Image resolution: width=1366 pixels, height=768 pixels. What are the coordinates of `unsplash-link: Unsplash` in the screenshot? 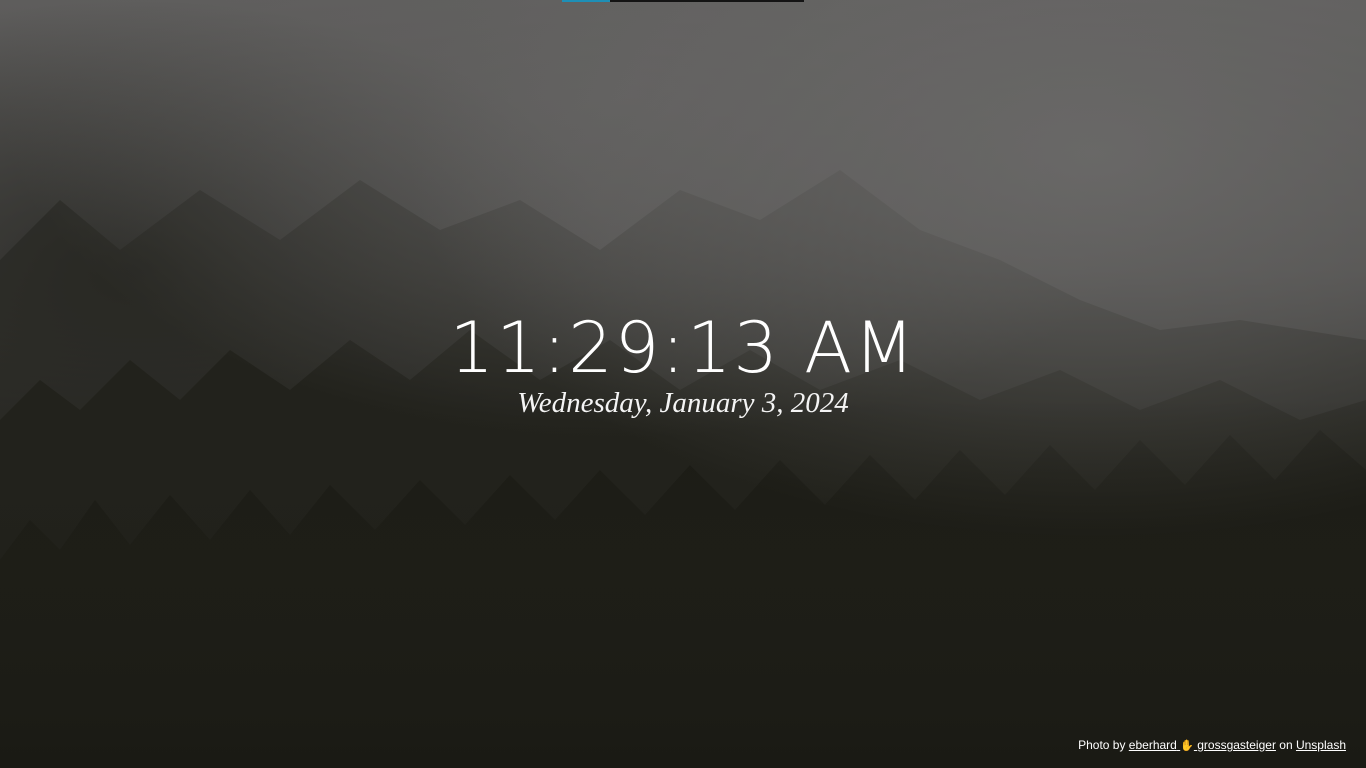 It's located at (1321, 745).